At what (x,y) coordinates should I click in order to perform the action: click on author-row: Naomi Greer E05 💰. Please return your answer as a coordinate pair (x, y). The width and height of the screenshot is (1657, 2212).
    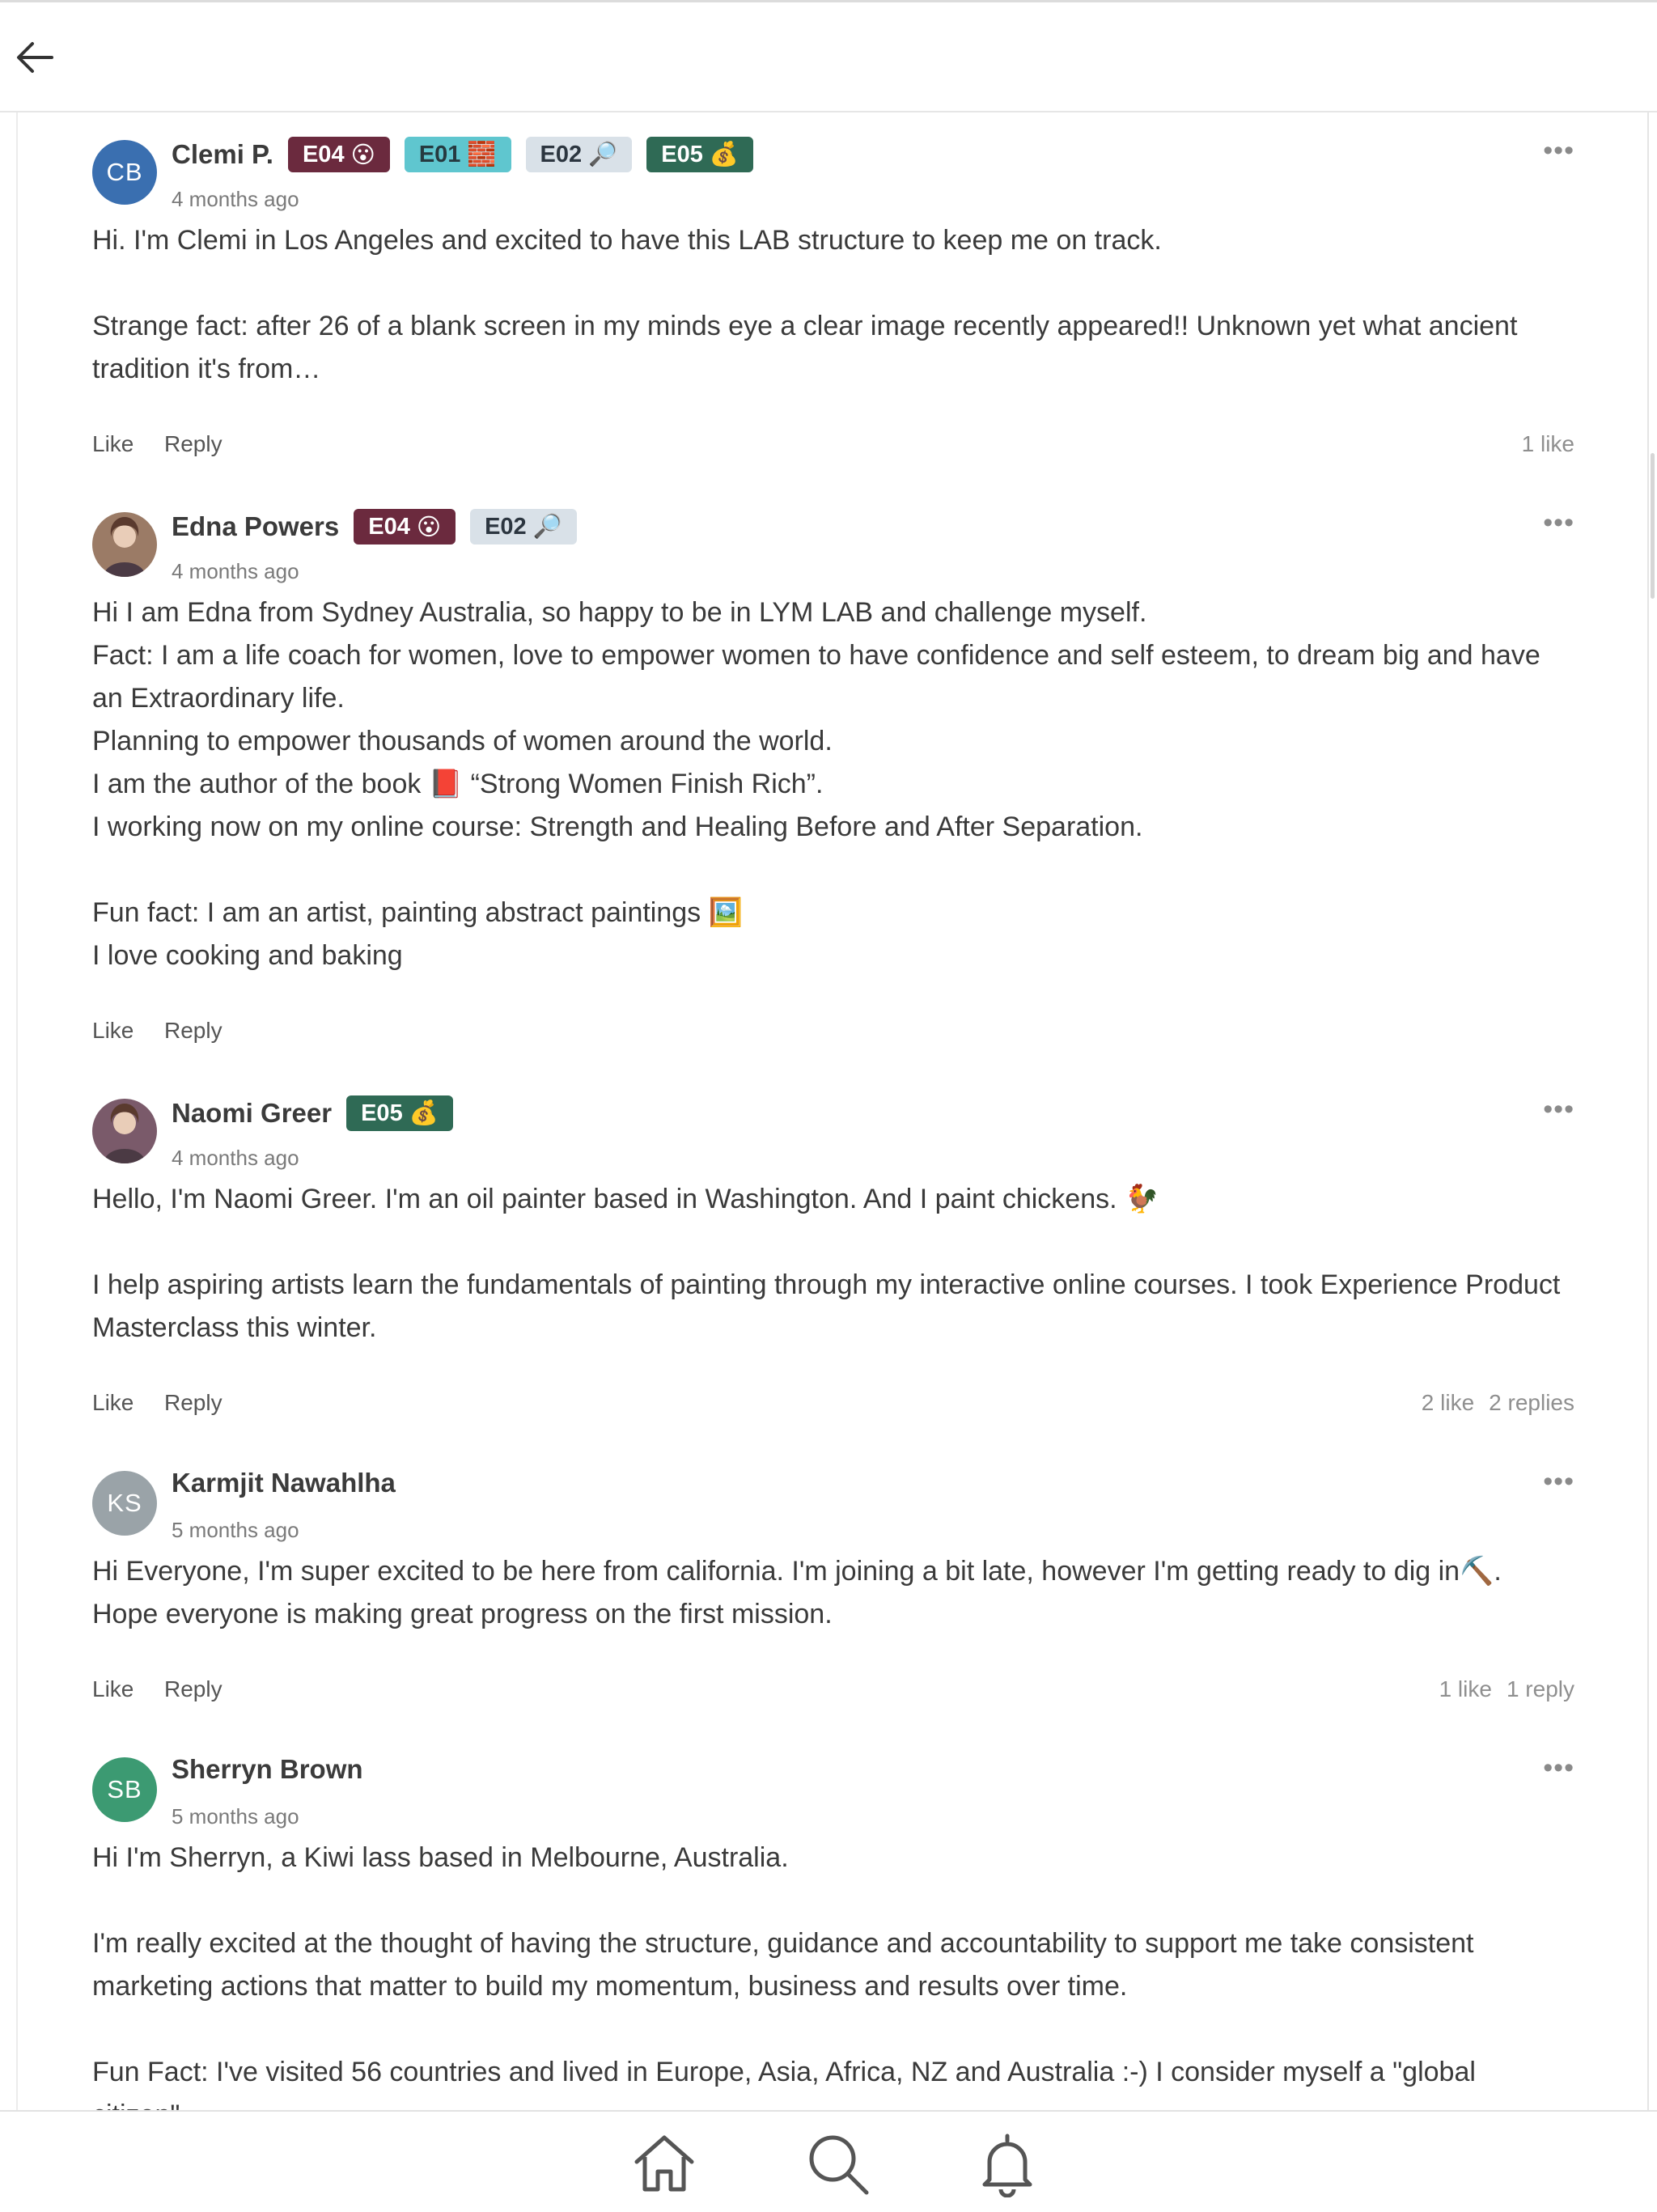
    Looking at the image, I should click on (312, 1113).